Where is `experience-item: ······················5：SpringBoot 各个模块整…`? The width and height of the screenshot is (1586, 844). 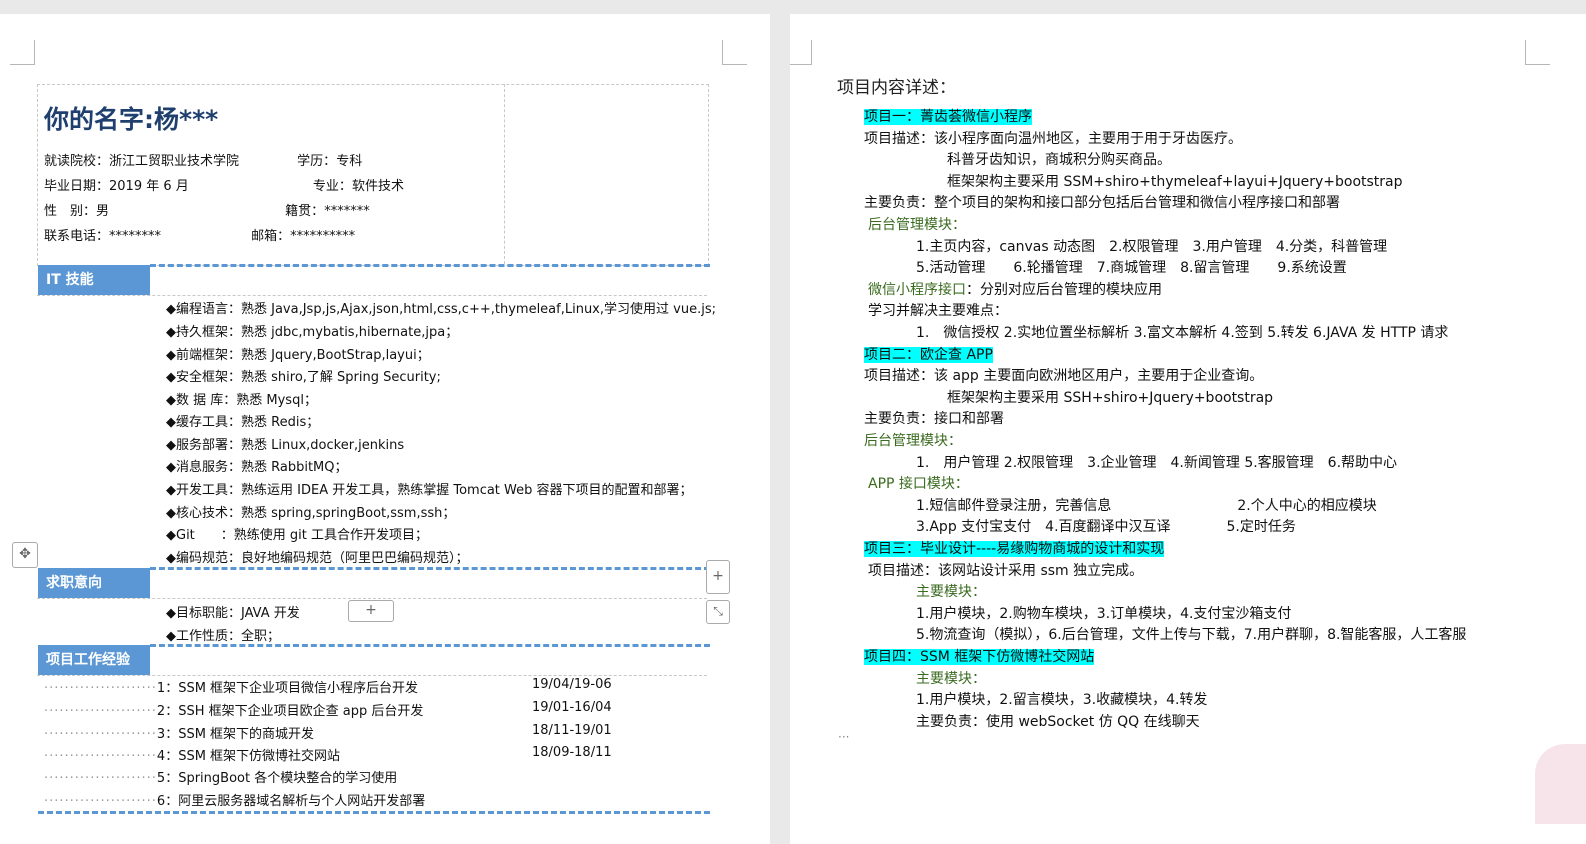 experience-item: ······················5：SpringBoot 各个模块整… is located at coordinates (221, 778).